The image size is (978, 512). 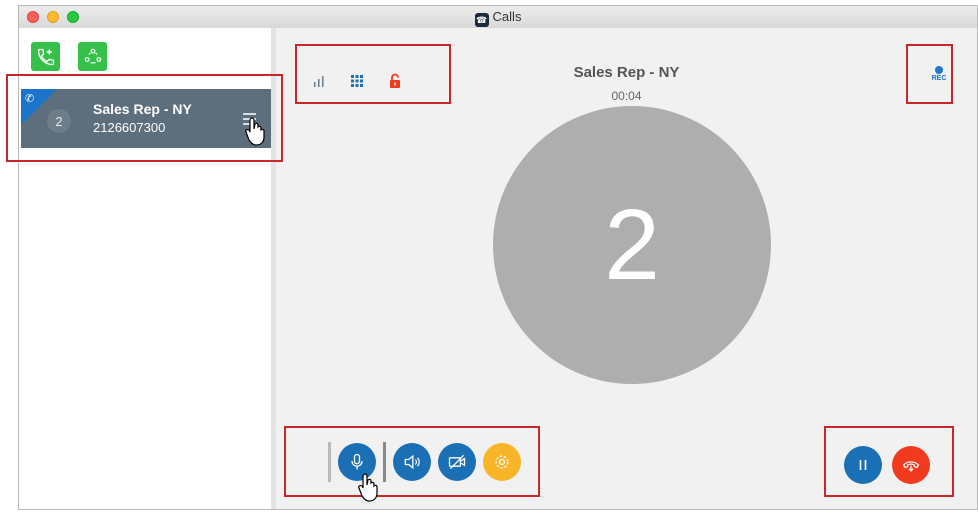 I want to click on title-bar: ☎ Calls, so click(x=498, y=17).